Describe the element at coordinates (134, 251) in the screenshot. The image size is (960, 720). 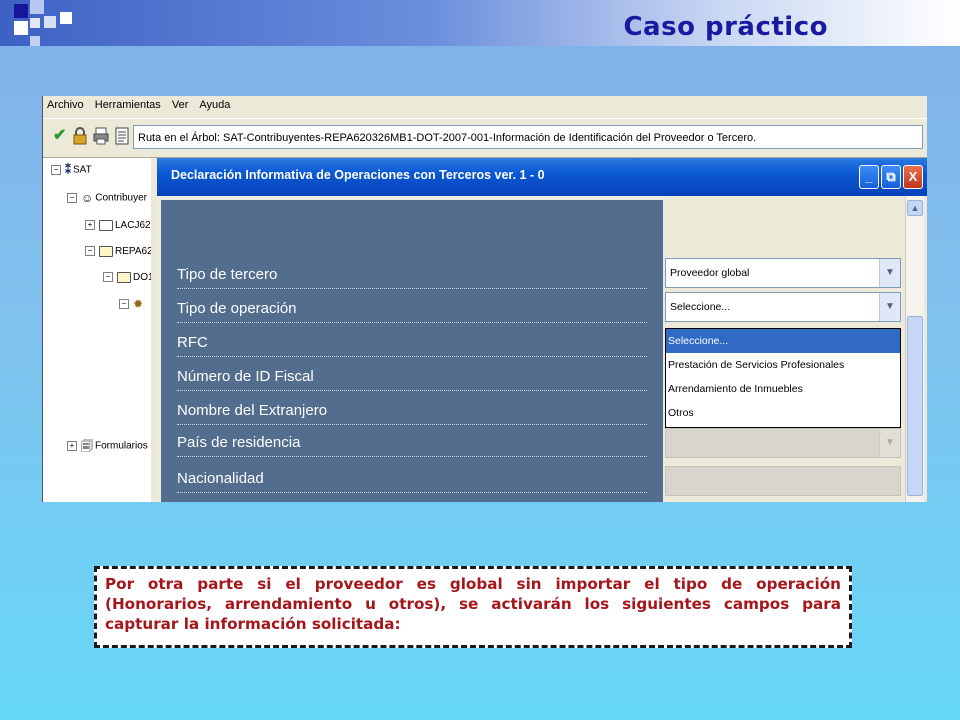
I see `tree-label: REPA62` at that location.